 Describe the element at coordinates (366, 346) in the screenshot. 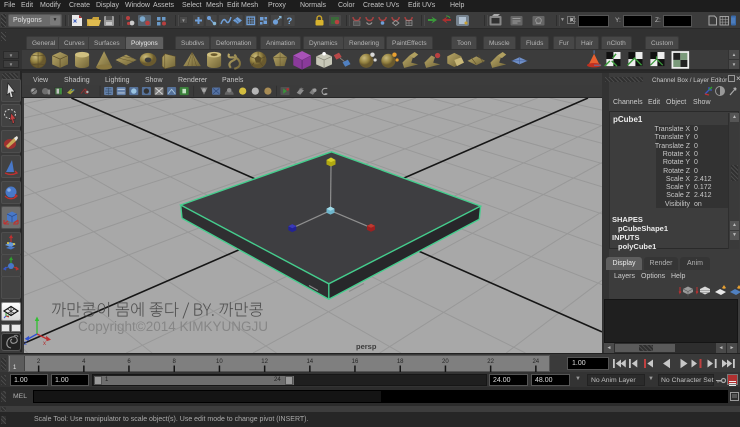

I see `svg-text: persp` at that location.